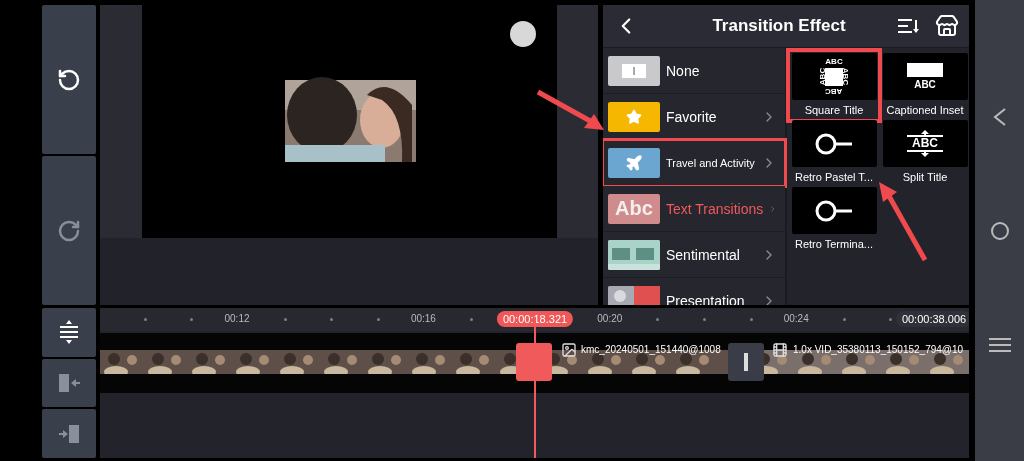  I want to click on menu-icon, so click(999, 345).